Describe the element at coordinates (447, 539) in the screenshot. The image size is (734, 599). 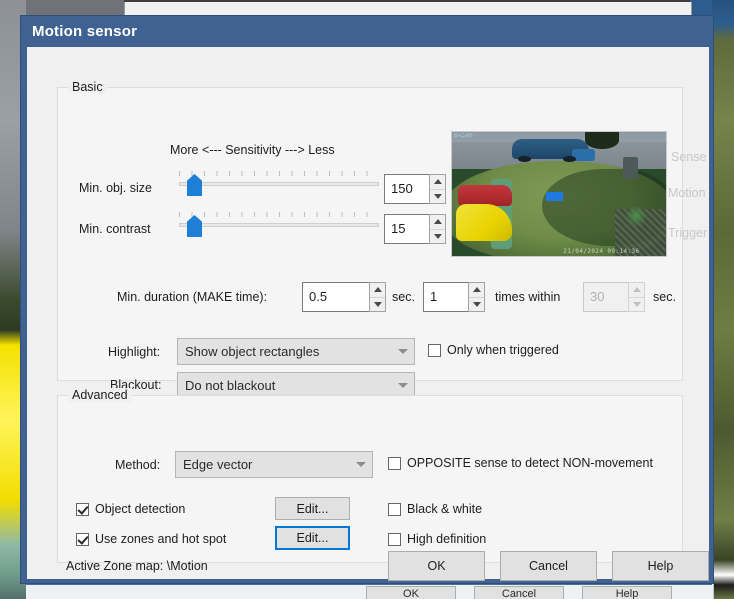
I see `high-definition-label: High definition` at that location.